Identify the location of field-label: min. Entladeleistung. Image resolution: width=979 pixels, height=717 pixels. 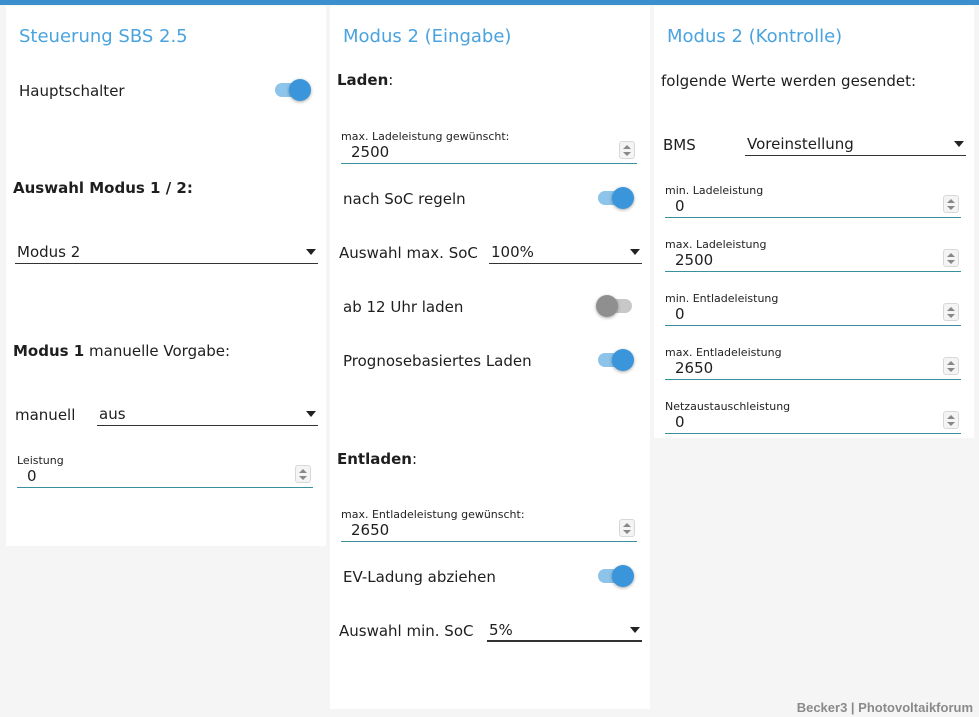
(722, 298).